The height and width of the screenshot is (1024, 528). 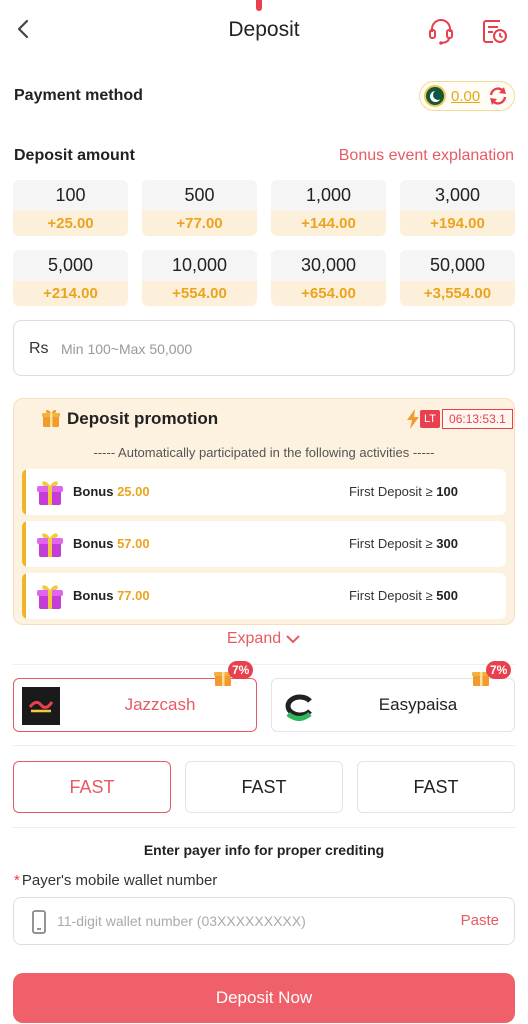 I want to click on amount-value: 3,000, so click(x=457, y=195).